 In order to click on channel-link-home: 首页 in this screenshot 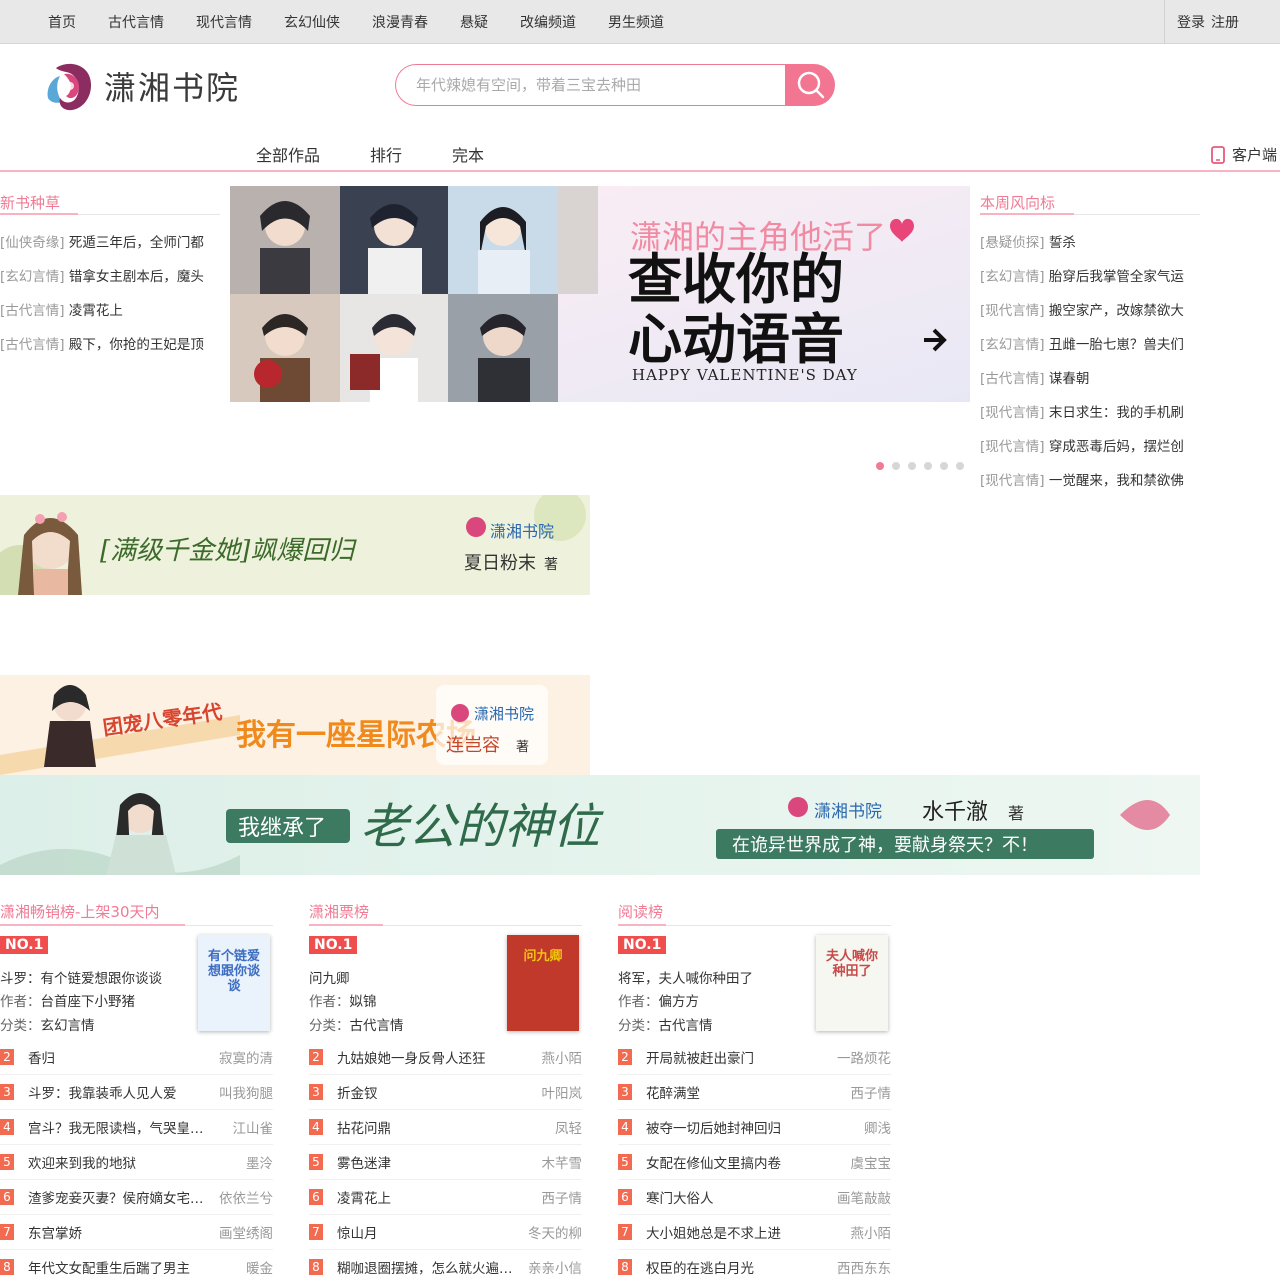, I will do `click(62, 22)`.